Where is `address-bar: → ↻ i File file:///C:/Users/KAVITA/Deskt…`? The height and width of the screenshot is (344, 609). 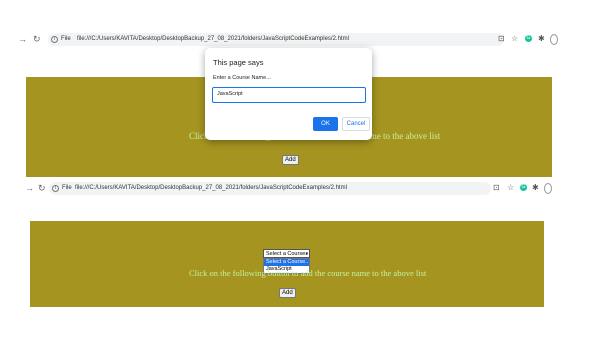
address-bar: → ↻ i File file:///C:/Users/KAVITA/Deskt… is located at coordinates (304, 189).